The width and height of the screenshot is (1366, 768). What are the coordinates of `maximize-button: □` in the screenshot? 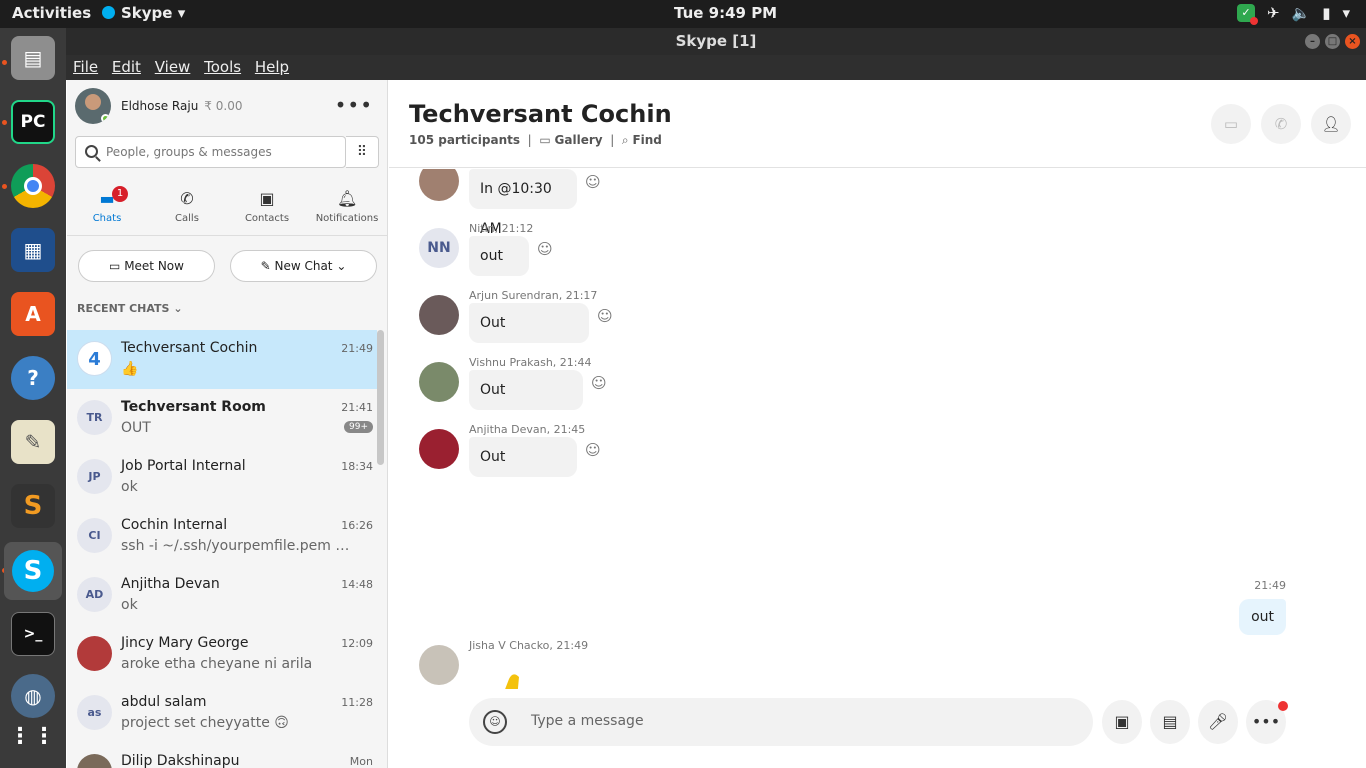 It's located at (1332, 41).